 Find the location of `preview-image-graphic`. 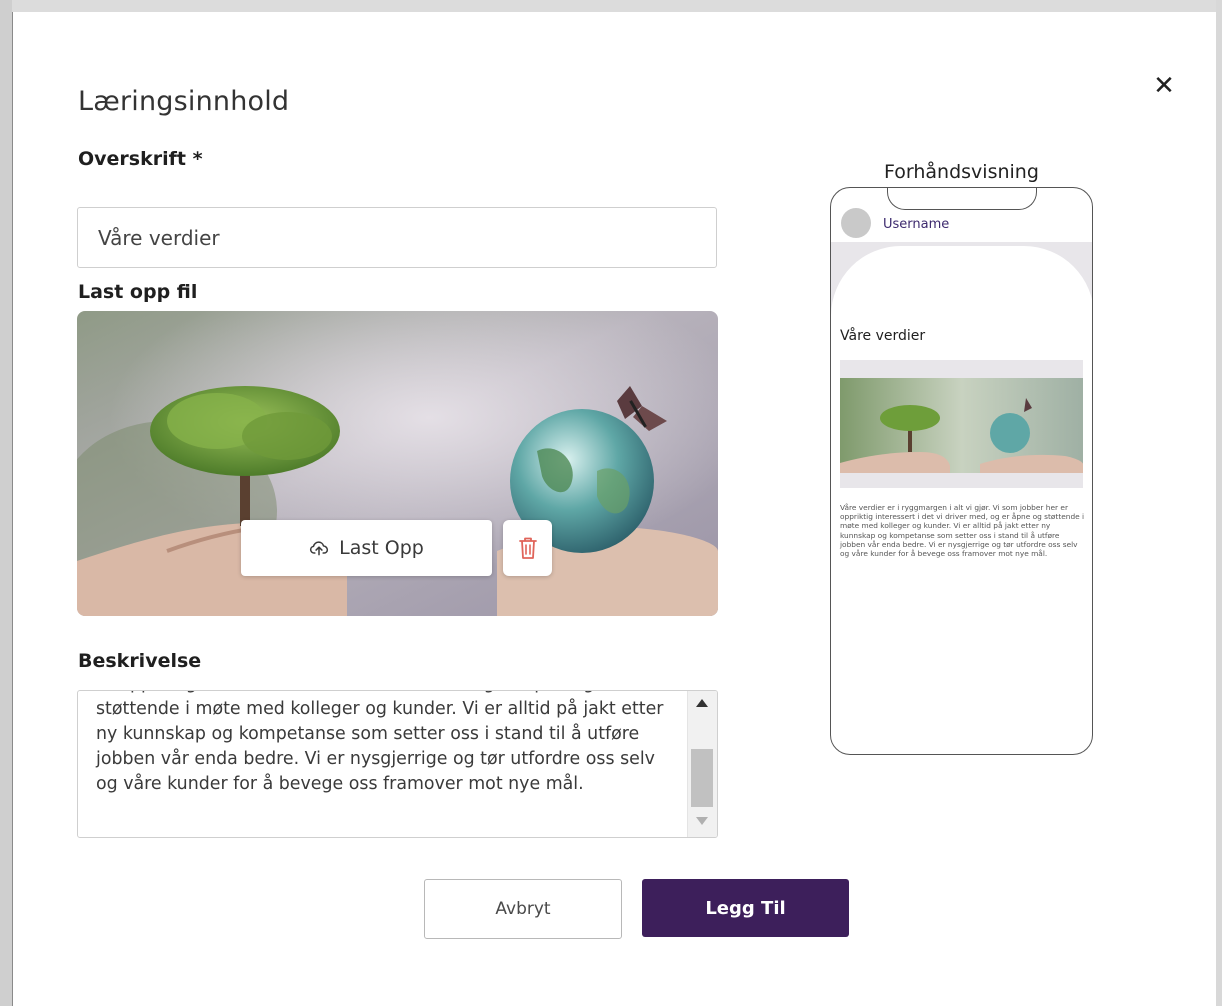

preview-image-graphic is located at coordinates (961, 425).